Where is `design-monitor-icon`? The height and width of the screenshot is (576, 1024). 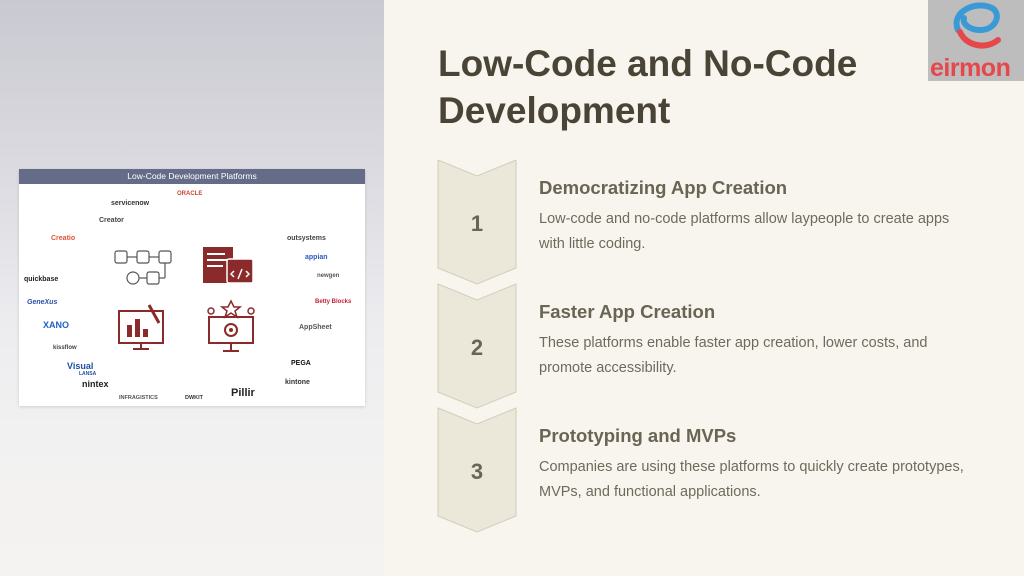 design-monitor-icon is located at coordinates (141, 327).